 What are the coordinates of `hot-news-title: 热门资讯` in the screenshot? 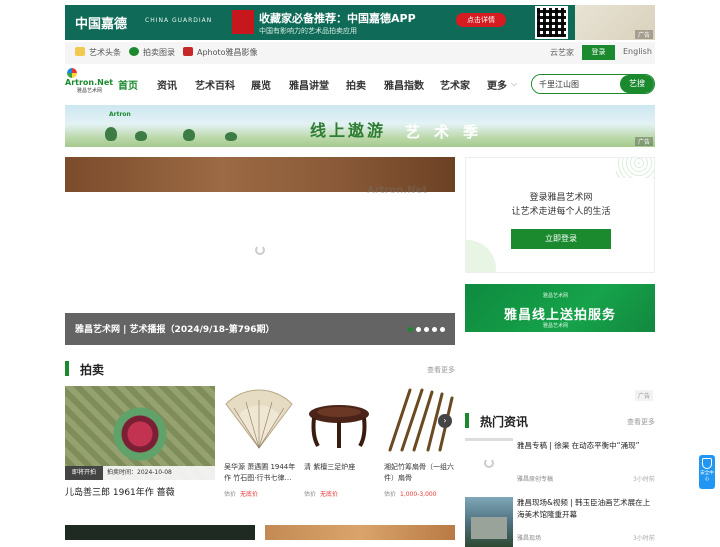 It's located at (504, 422).